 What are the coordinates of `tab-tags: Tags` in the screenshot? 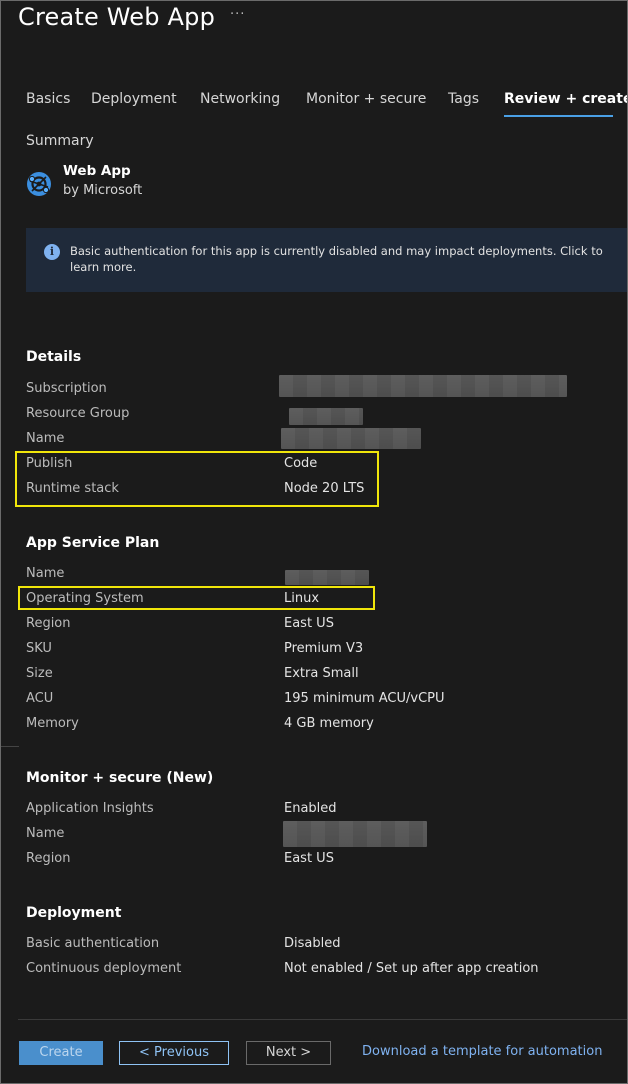 It's located at (463, 99).